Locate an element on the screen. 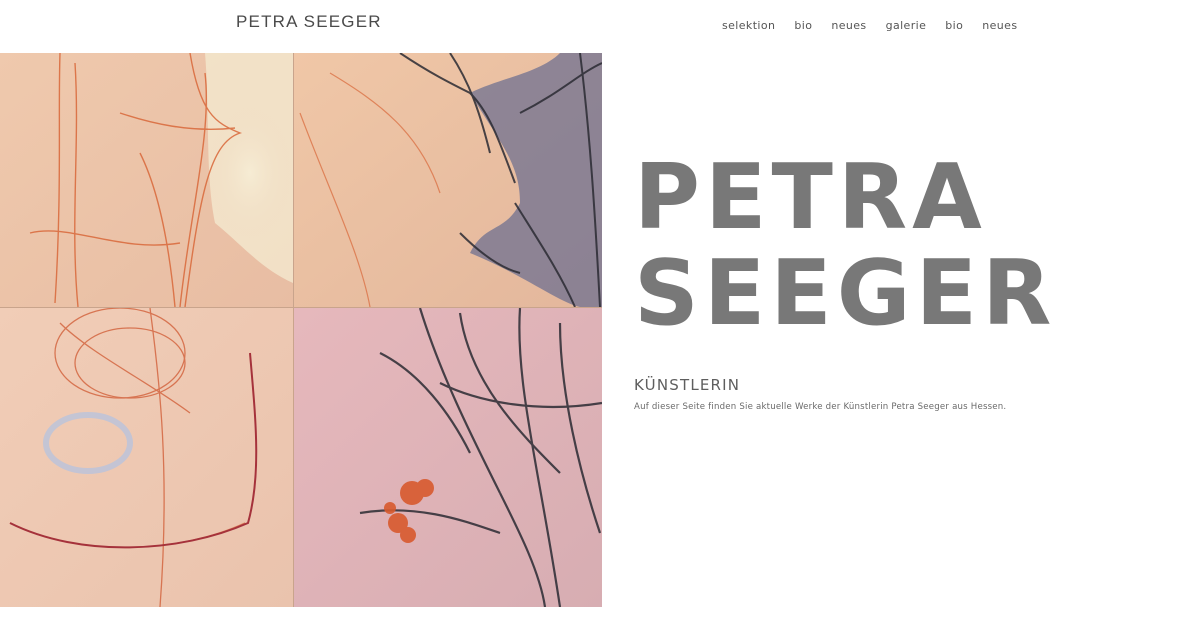 The width and height of the screenshot is (1200, 619). hero-title-line-2: SEEGER is located at coordinates (845, 293).